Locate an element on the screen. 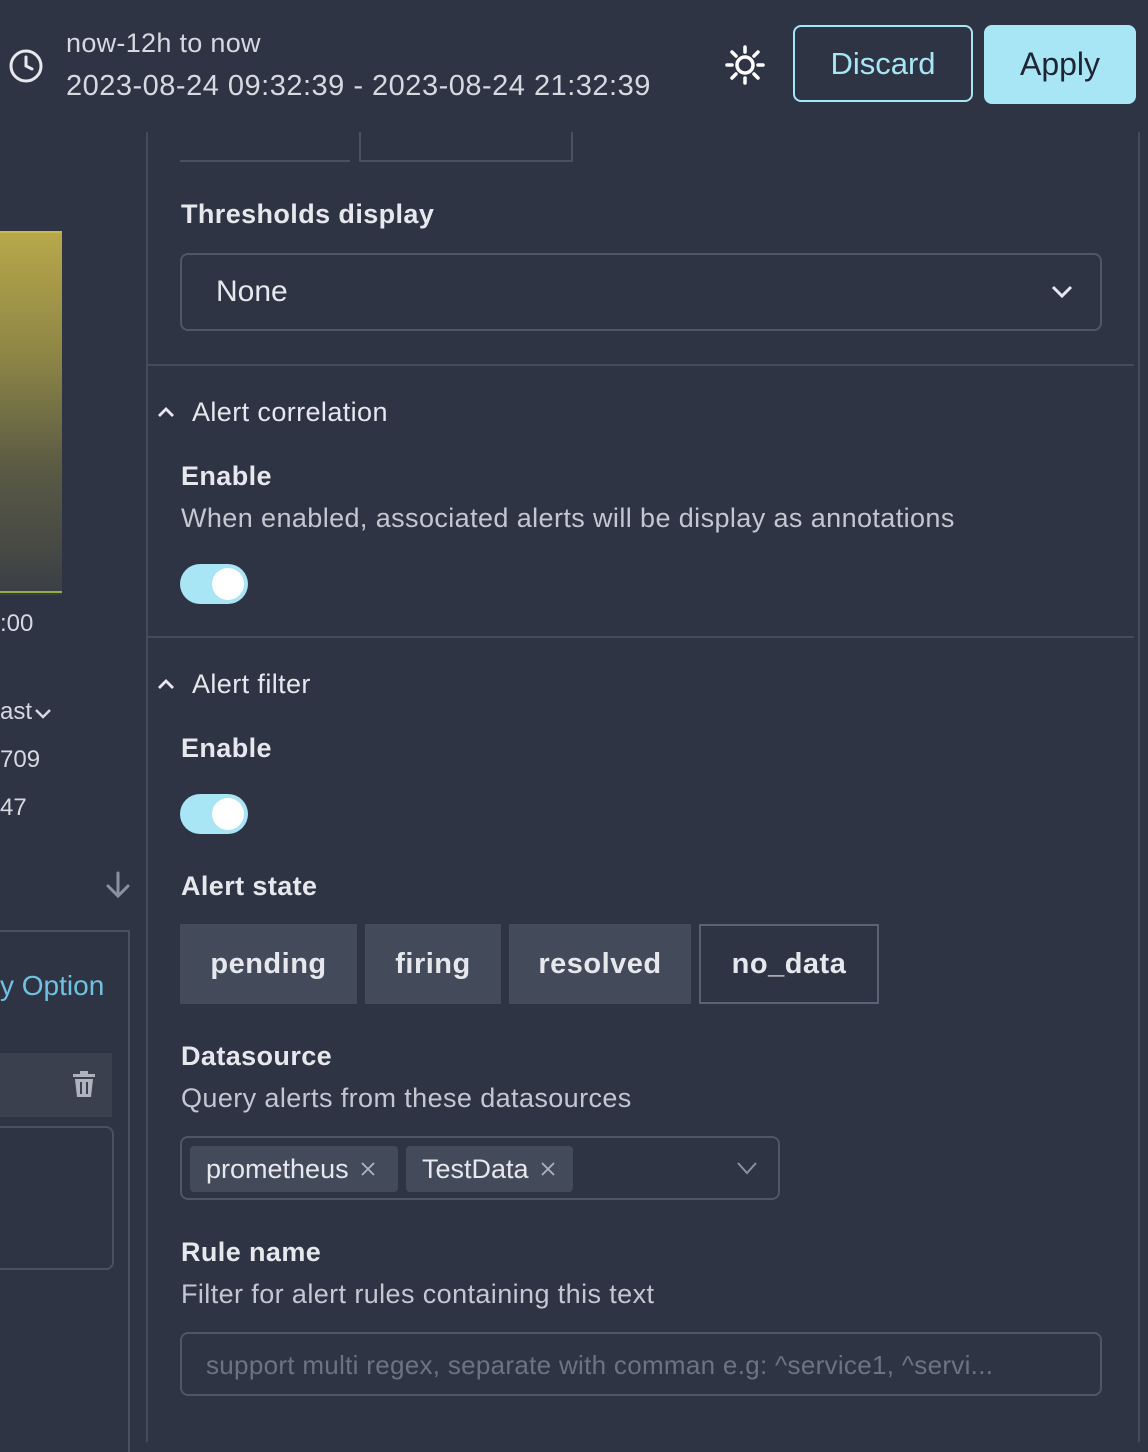 This screenshot has width=1148, height=1452. alert-state-label: Alert state is located at coordinates (249, 886).